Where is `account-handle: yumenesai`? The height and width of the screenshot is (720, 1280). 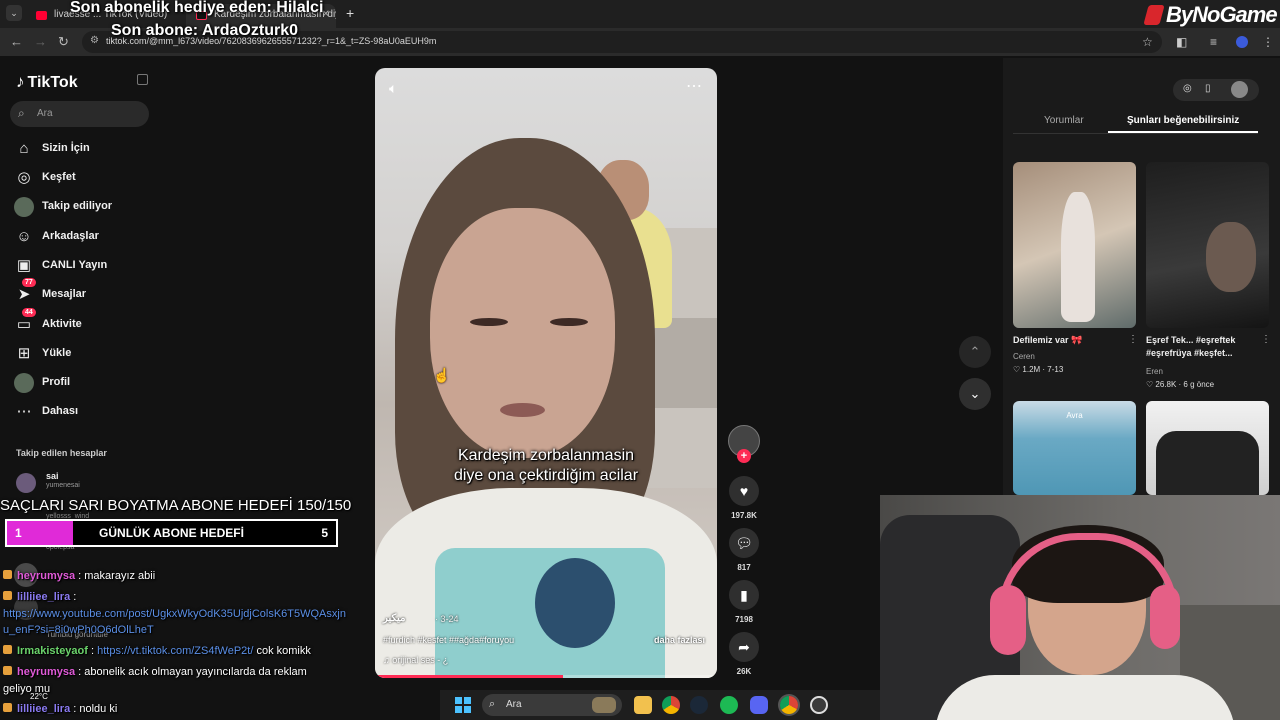 account-handle: yumenesai is located at coordinates (63, 485).